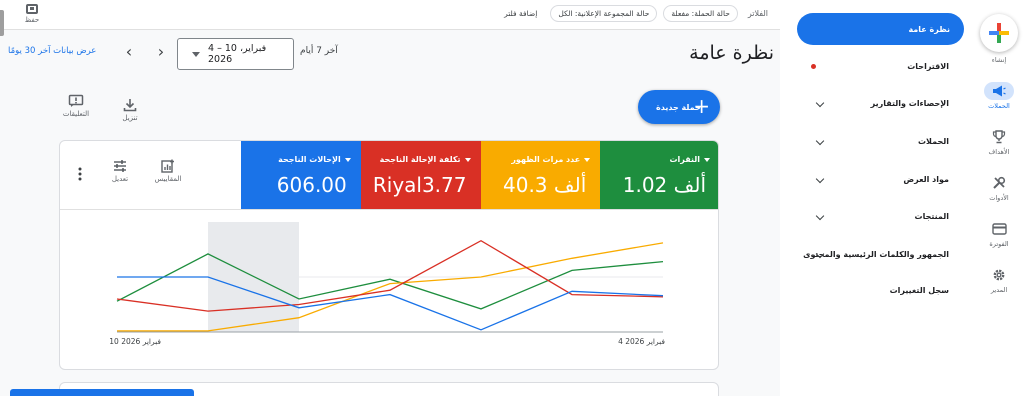 The width and height of the screenshot is (1024, 396). What do you see at coordinates (880, 29) in the screenshot?
I see `sidebar-item-overview: نظرة عامة` at bounding box center [880, 29].